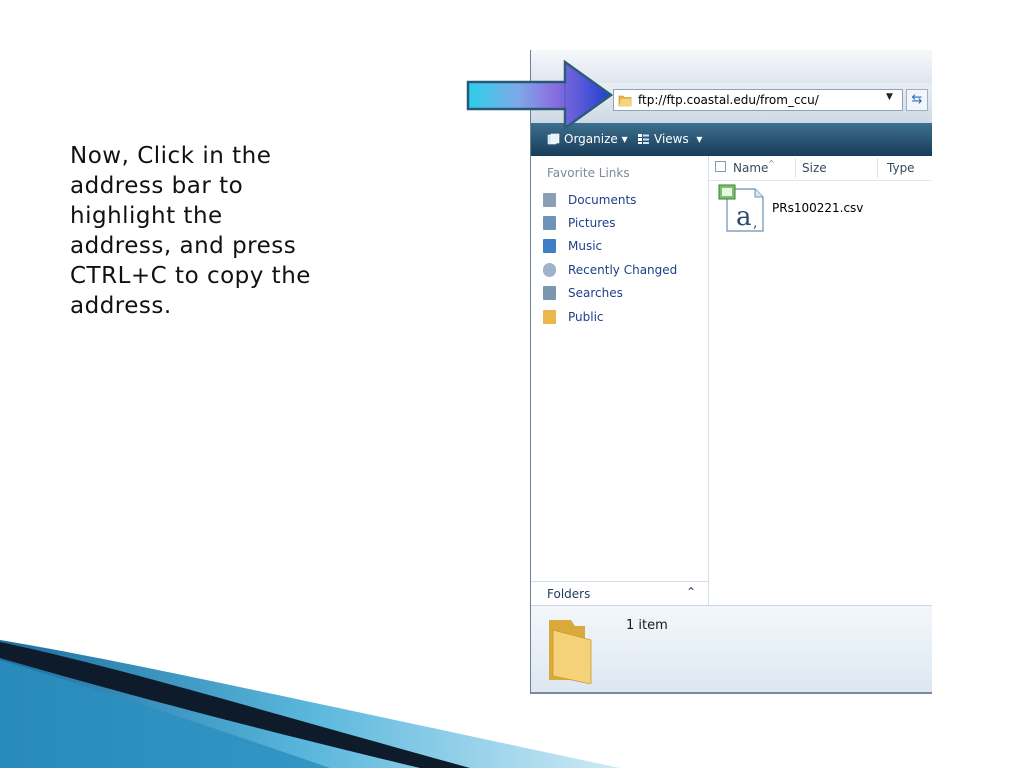 This screenshot has height=768, width=1024. I want to click on column-size-label: Size, so click(814, 168).